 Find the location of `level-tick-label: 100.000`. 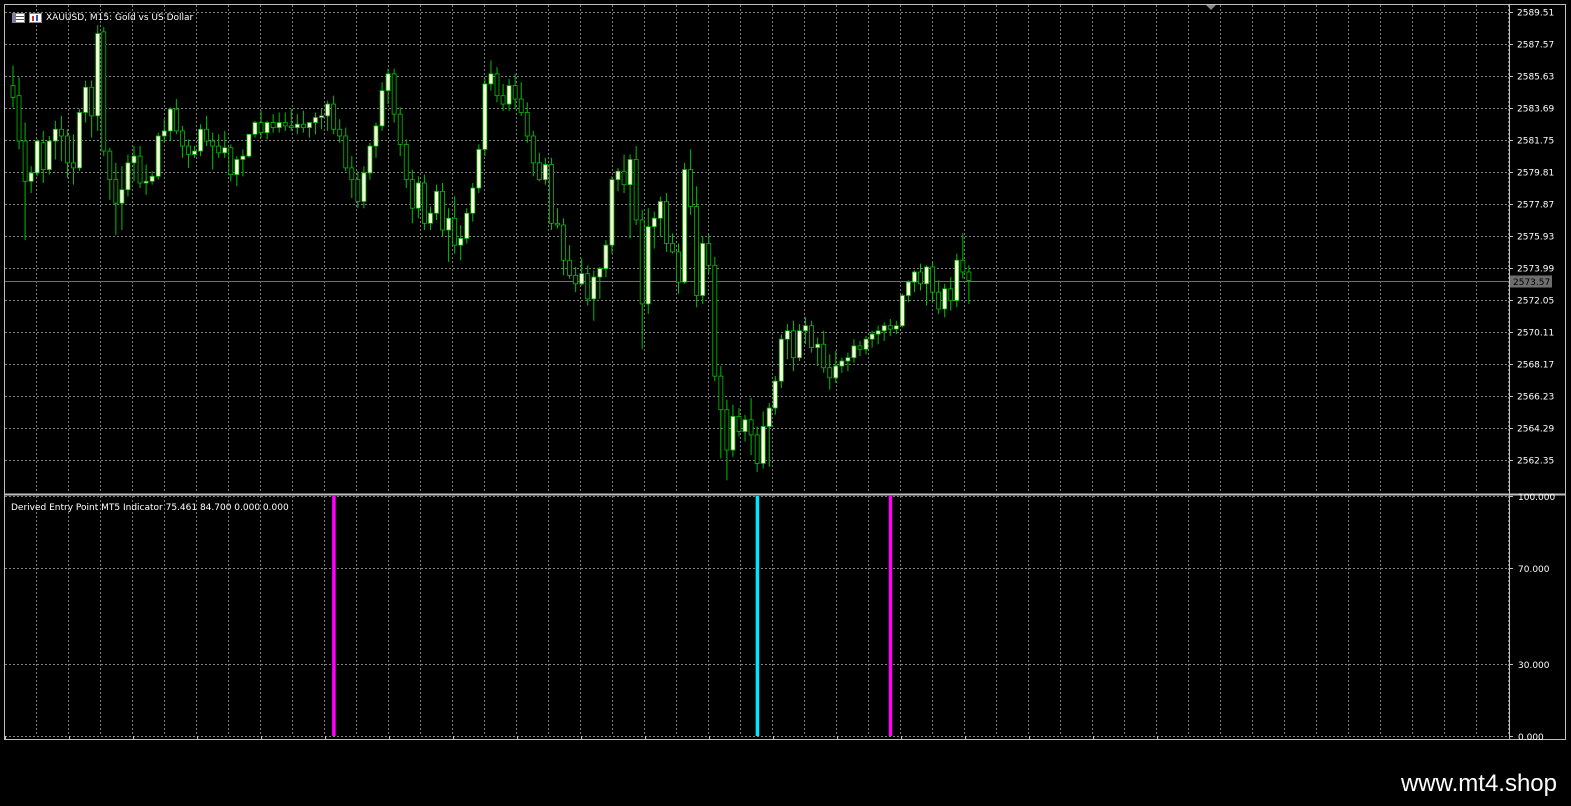

level-tick-label: 100.000 is located at coordinates (1536, 498).